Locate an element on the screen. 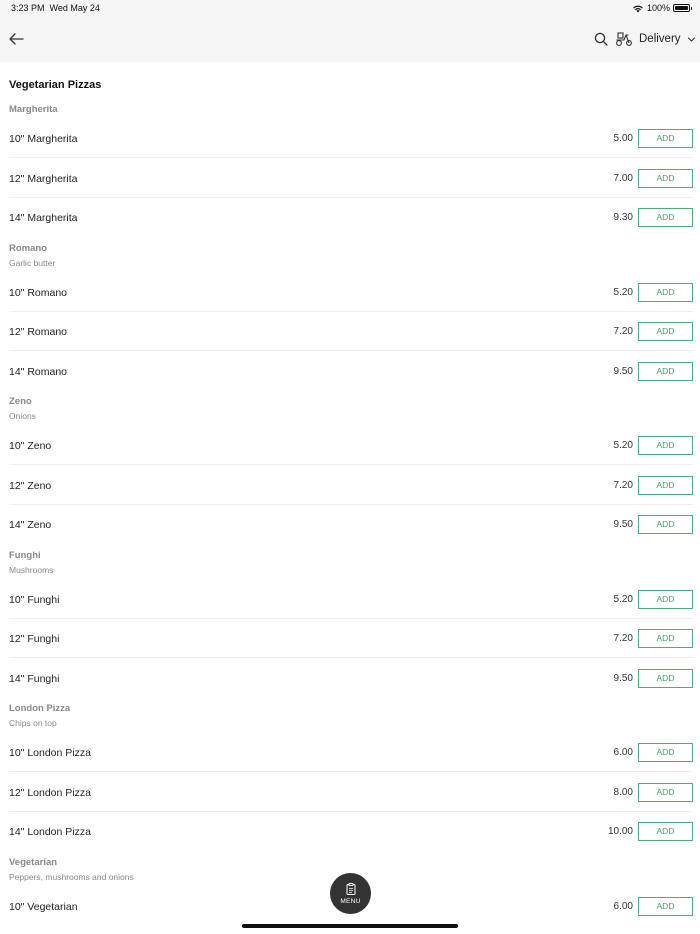 The width and height of the screenshot is (700, 934). group-name: Margherita is located at coordinates (33, 109).